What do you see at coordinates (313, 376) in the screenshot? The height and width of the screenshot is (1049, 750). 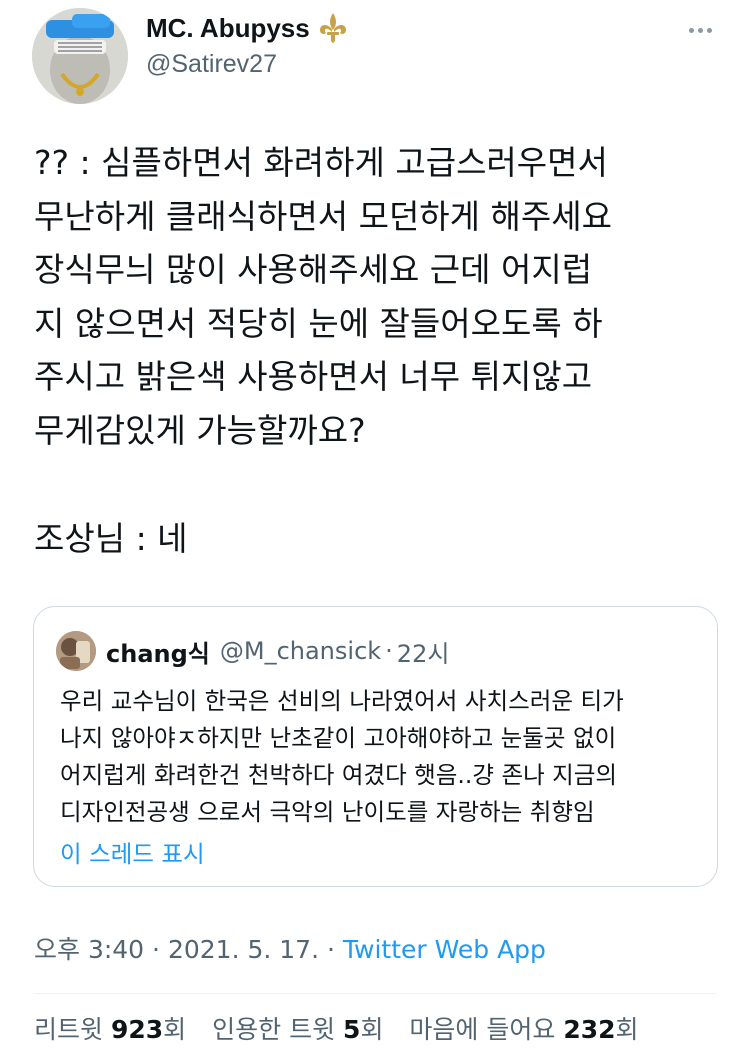 I see `tweet-text-line: 주시고 밝은색 사용하면서 너무 튀지않고` at bounding box center [313, 376].